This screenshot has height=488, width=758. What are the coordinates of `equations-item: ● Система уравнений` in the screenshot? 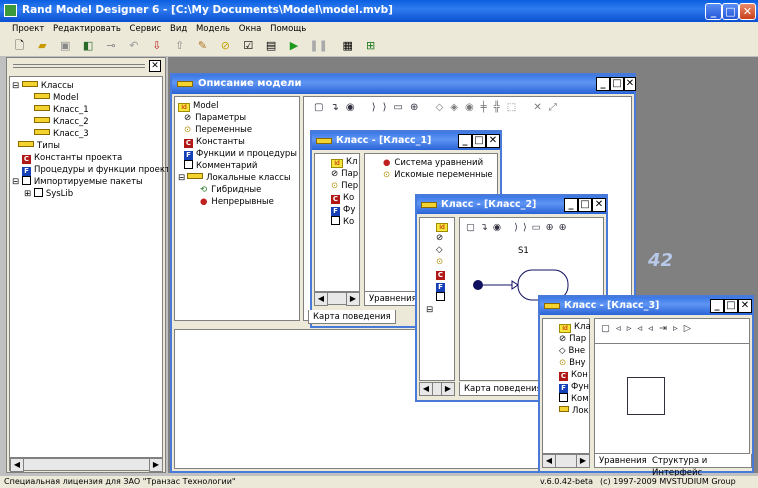 It's located at (431, 163).